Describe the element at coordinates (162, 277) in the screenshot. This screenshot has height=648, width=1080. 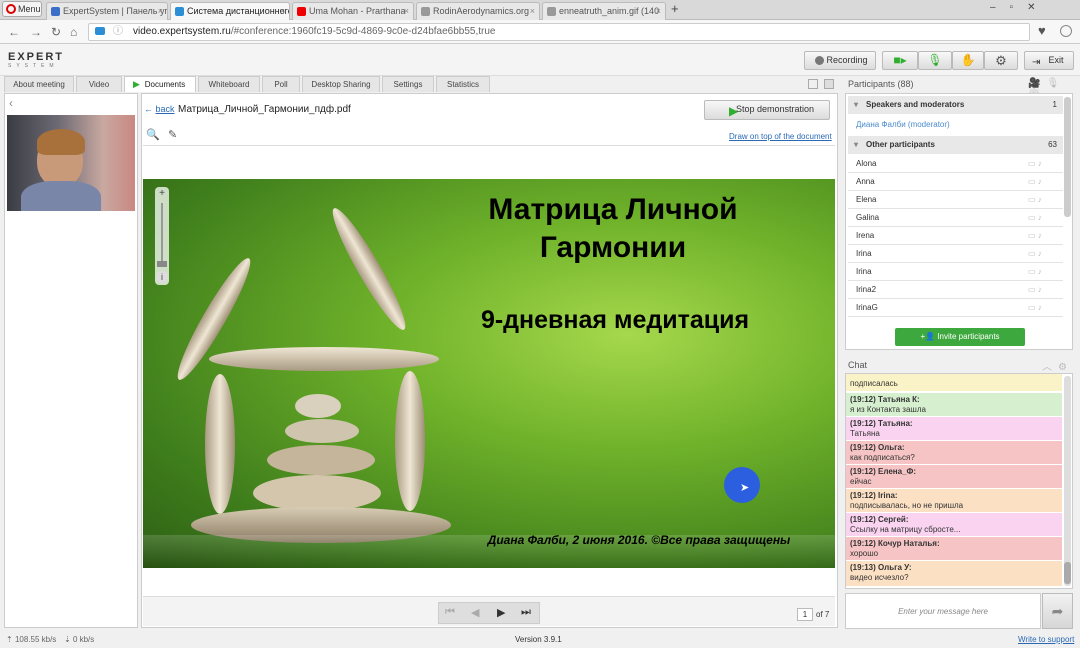
I see `zoom-info-icon: i` at that location.